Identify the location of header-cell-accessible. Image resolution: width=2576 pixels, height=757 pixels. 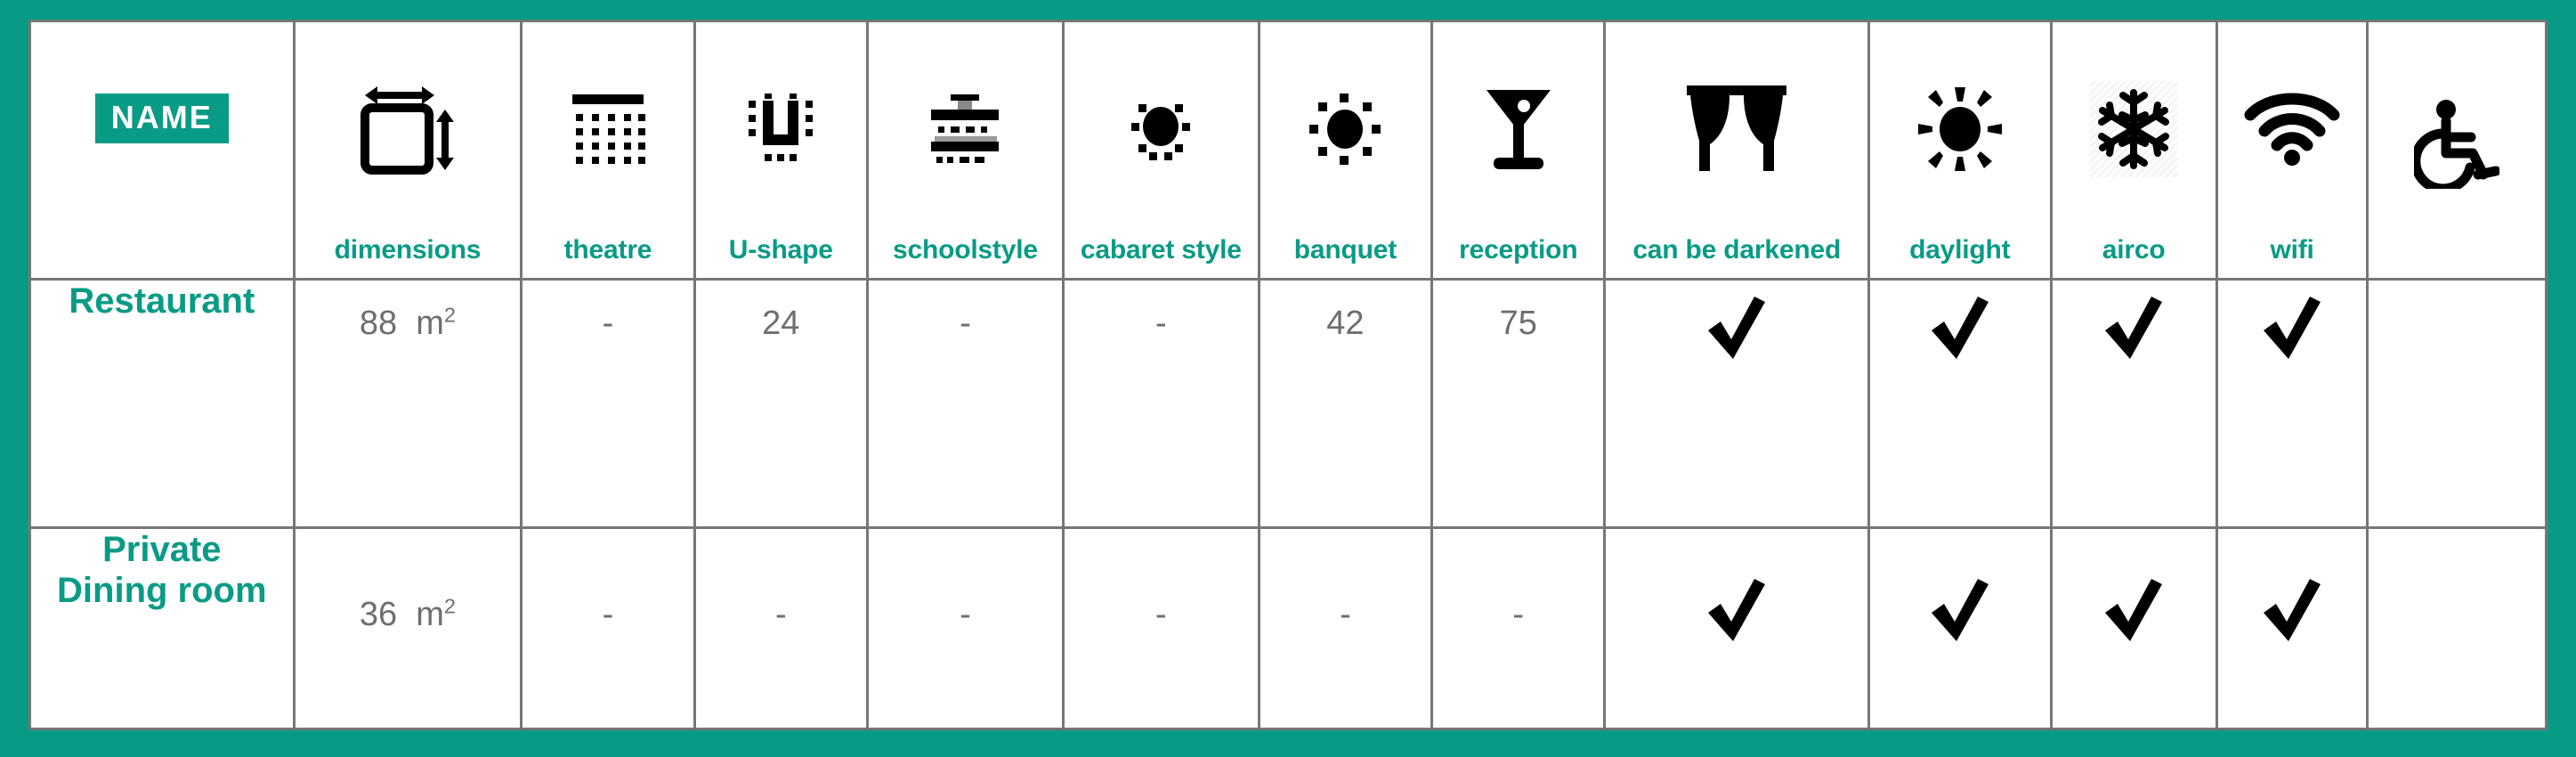
(2457, 150).